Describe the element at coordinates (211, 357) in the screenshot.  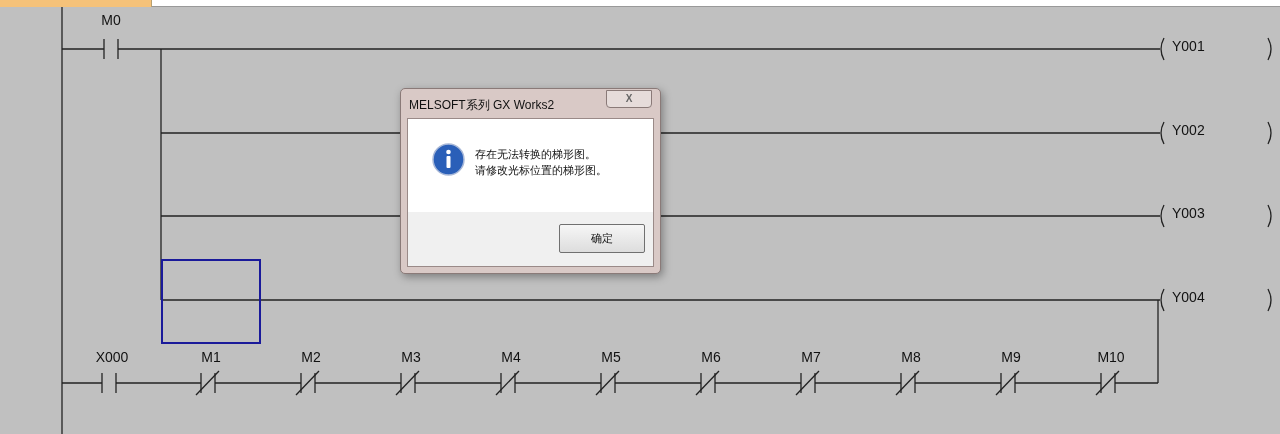
I see `contact-label: M1` at that location.